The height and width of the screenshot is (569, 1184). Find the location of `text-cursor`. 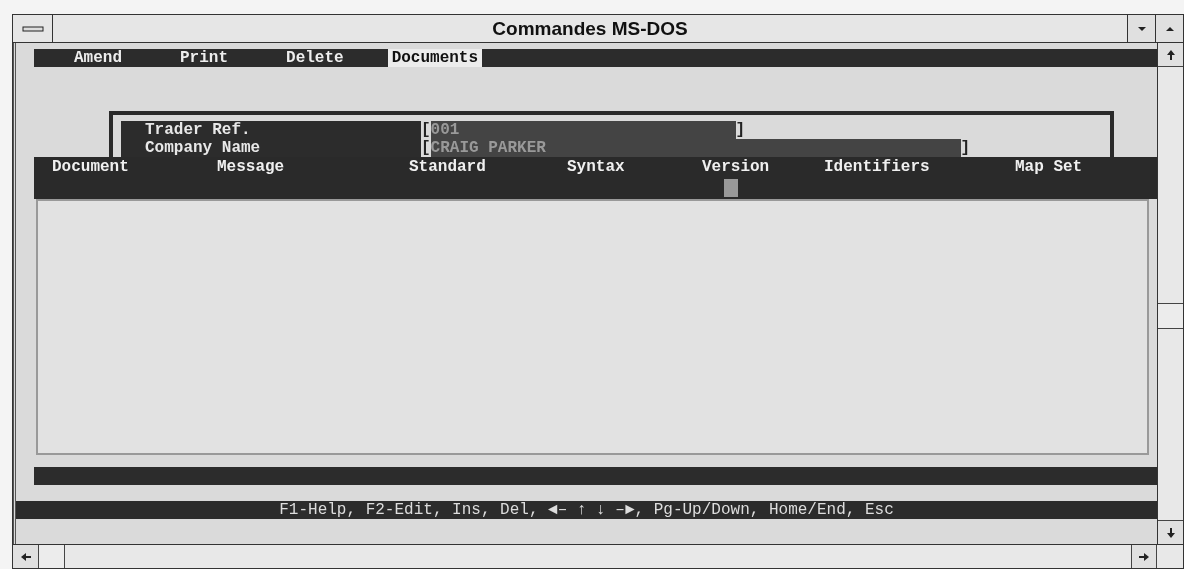

text-cursor is located at coordinates (731, 188).